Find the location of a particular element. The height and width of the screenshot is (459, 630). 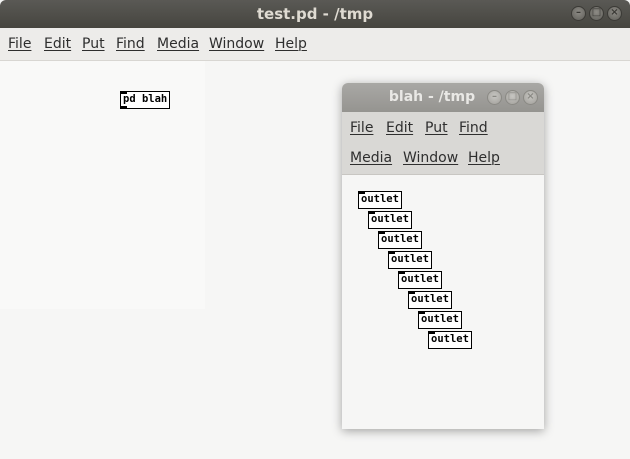

pd-blah-object: pd blah is located at coordinates (145, 100).